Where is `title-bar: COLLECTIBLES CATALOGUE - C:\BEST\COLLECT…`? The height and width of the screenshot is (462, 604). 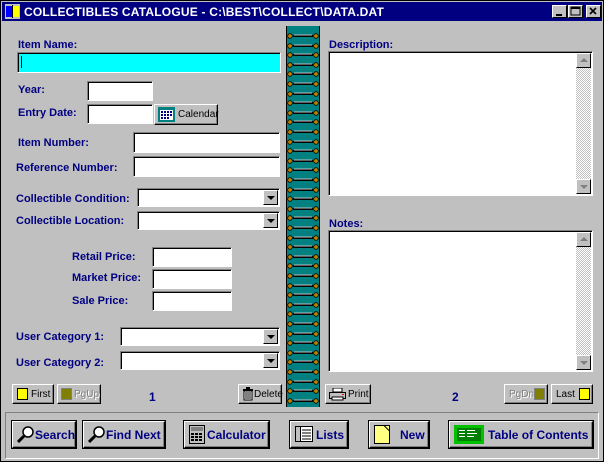 title-bar: COLLECTIBLES CATALOGUE - C:\BEST\COLLECT… is located at coordinates (302, 11).